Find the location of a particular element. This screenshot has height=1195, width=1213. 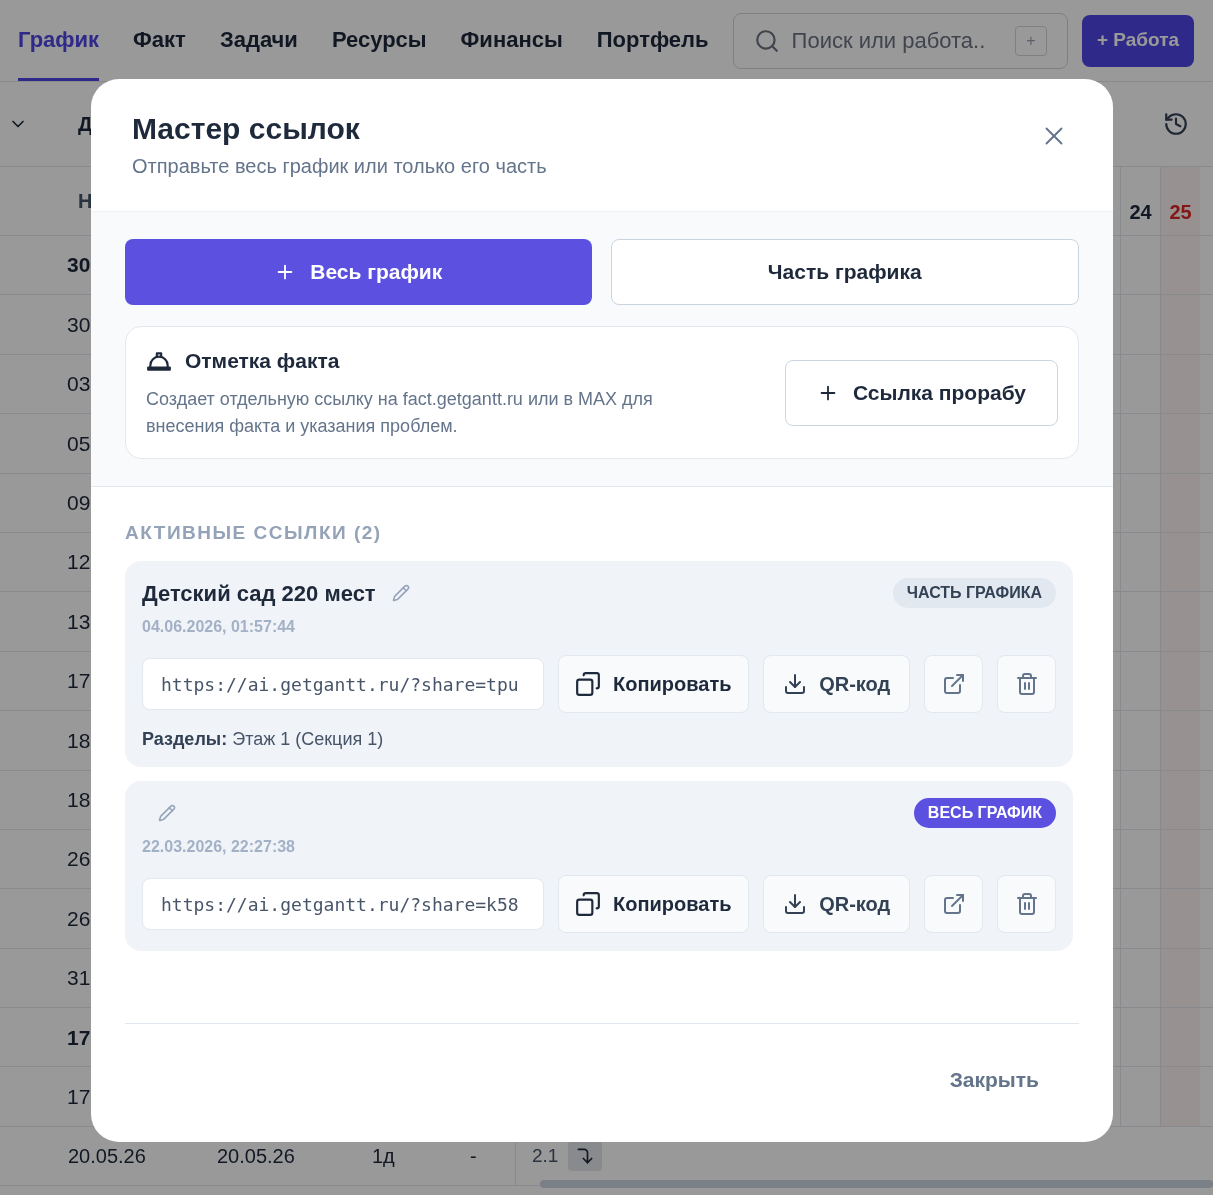

column-header: Н is located at coordinates (85, 201).